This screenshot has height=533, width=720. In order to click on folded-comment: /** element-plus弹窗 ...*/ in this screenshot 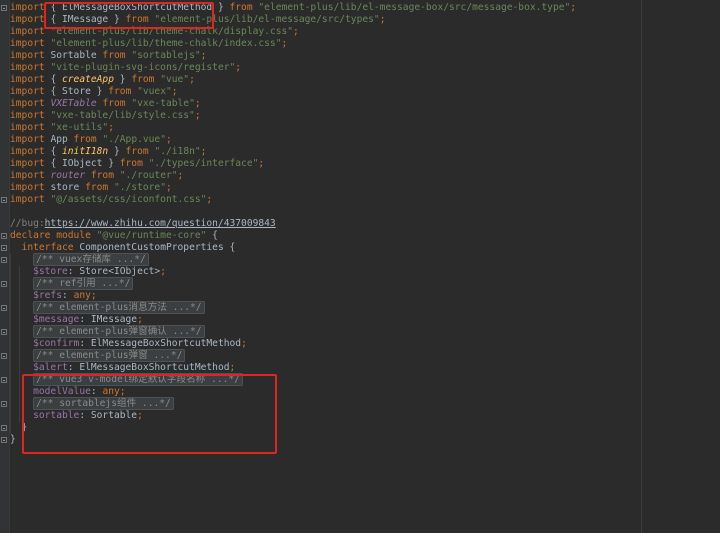, I will do `click(109, 355)`.